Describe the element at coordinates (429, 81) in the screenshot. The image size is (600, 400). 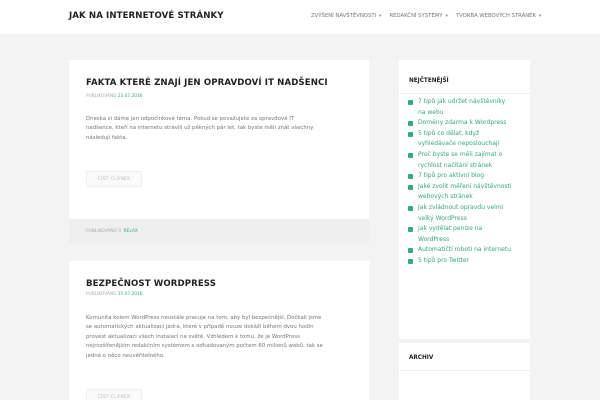
I see `widget-title: NEJČTENĚJŠÍ` at that location.